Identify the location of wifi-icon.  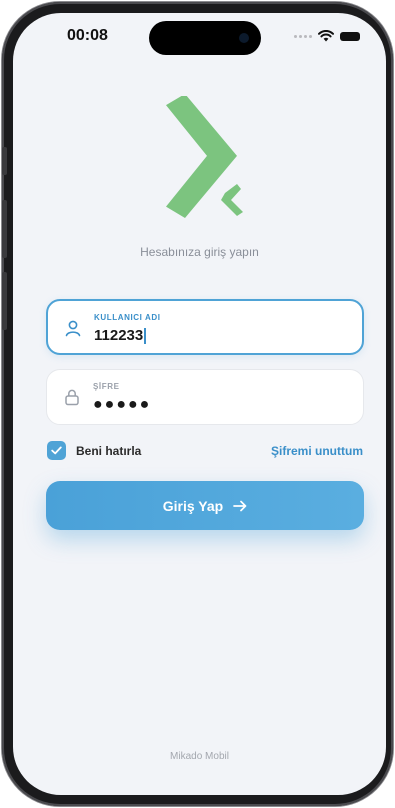
(326, 36).